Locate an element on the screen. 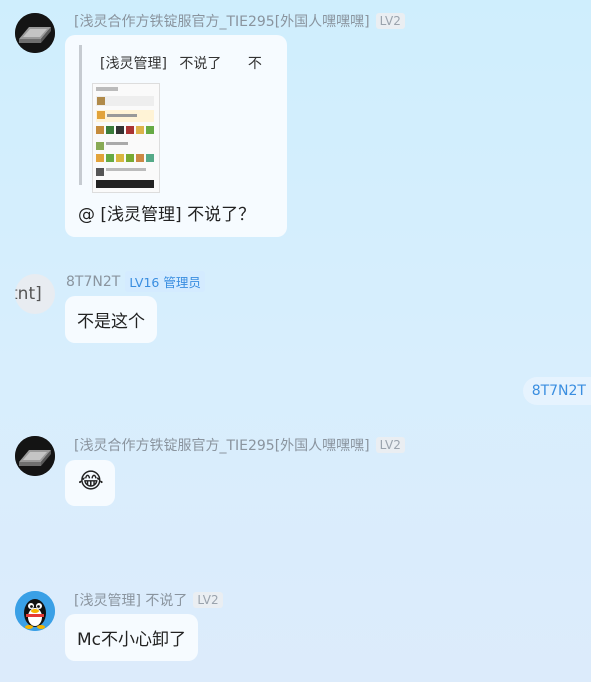 Image resolution: width=591 pixels, height=682 pixels. avatar-qq is located at coordinates (35, 611).